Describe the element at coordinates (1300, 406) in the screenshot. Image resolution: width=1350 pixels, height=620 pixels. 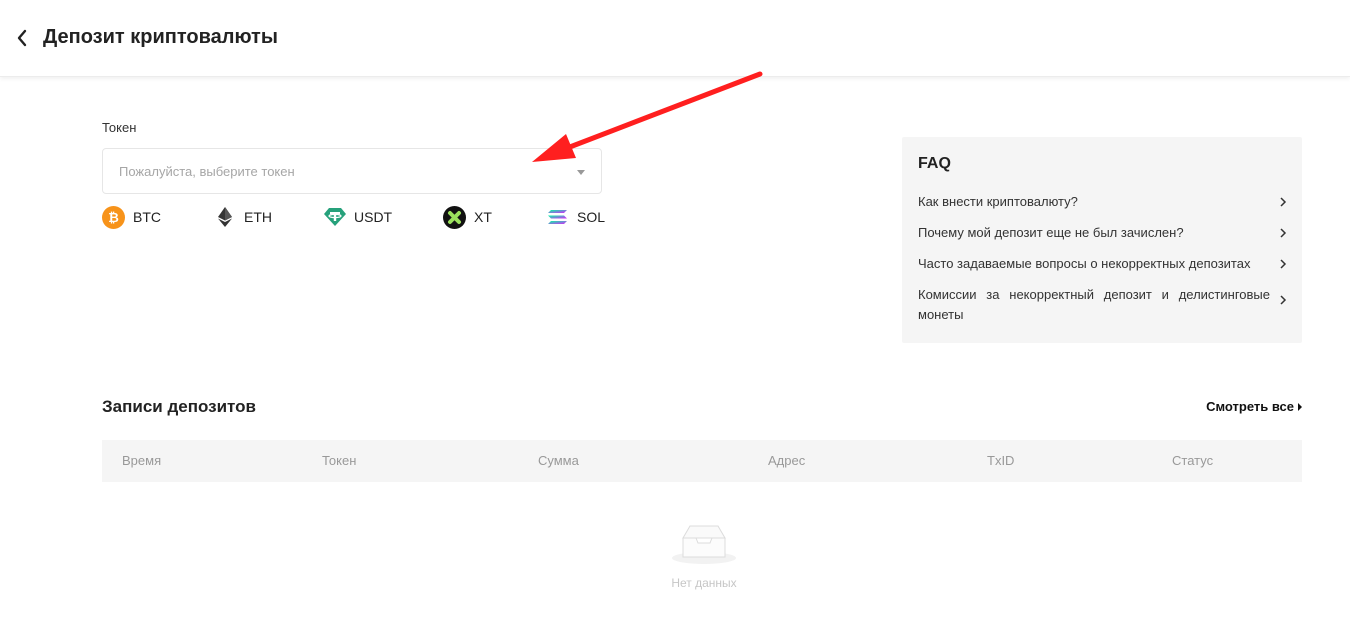
I see `caret-right-icon` at that location.